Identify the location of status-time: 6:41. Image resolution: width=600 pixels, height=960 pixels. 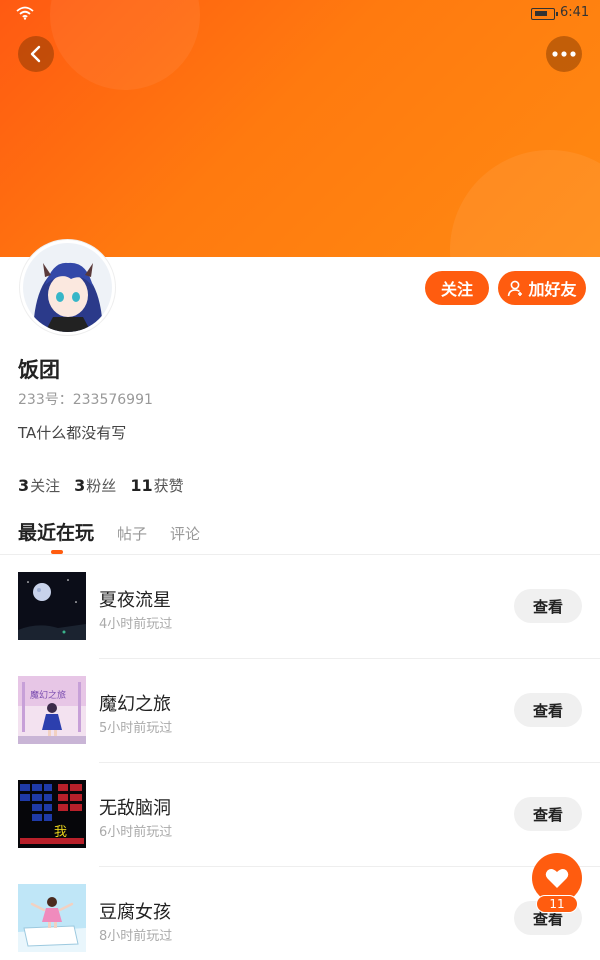
(575, 12).